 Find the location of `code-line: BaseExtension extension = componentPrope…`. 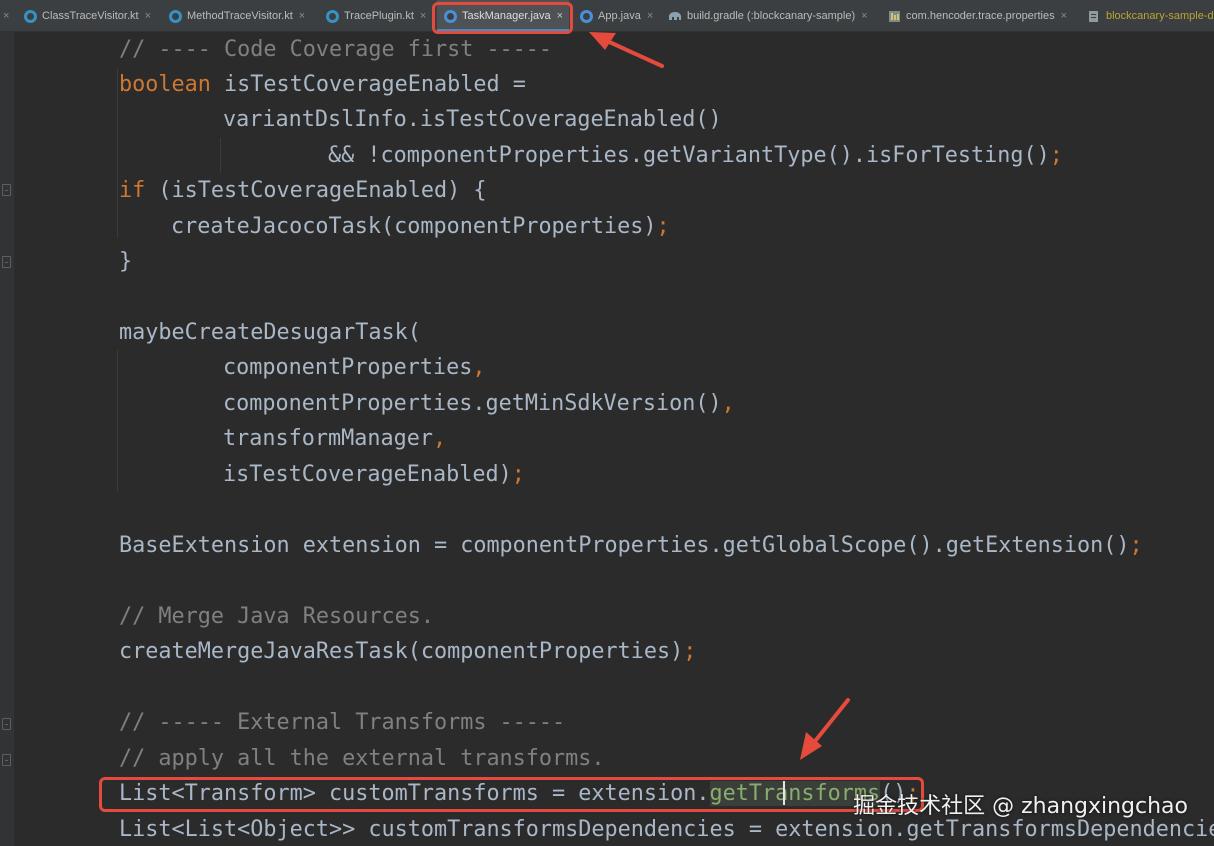

code-line: BaseExtension extension = componentPrope… is located at coordinates (631, 545).